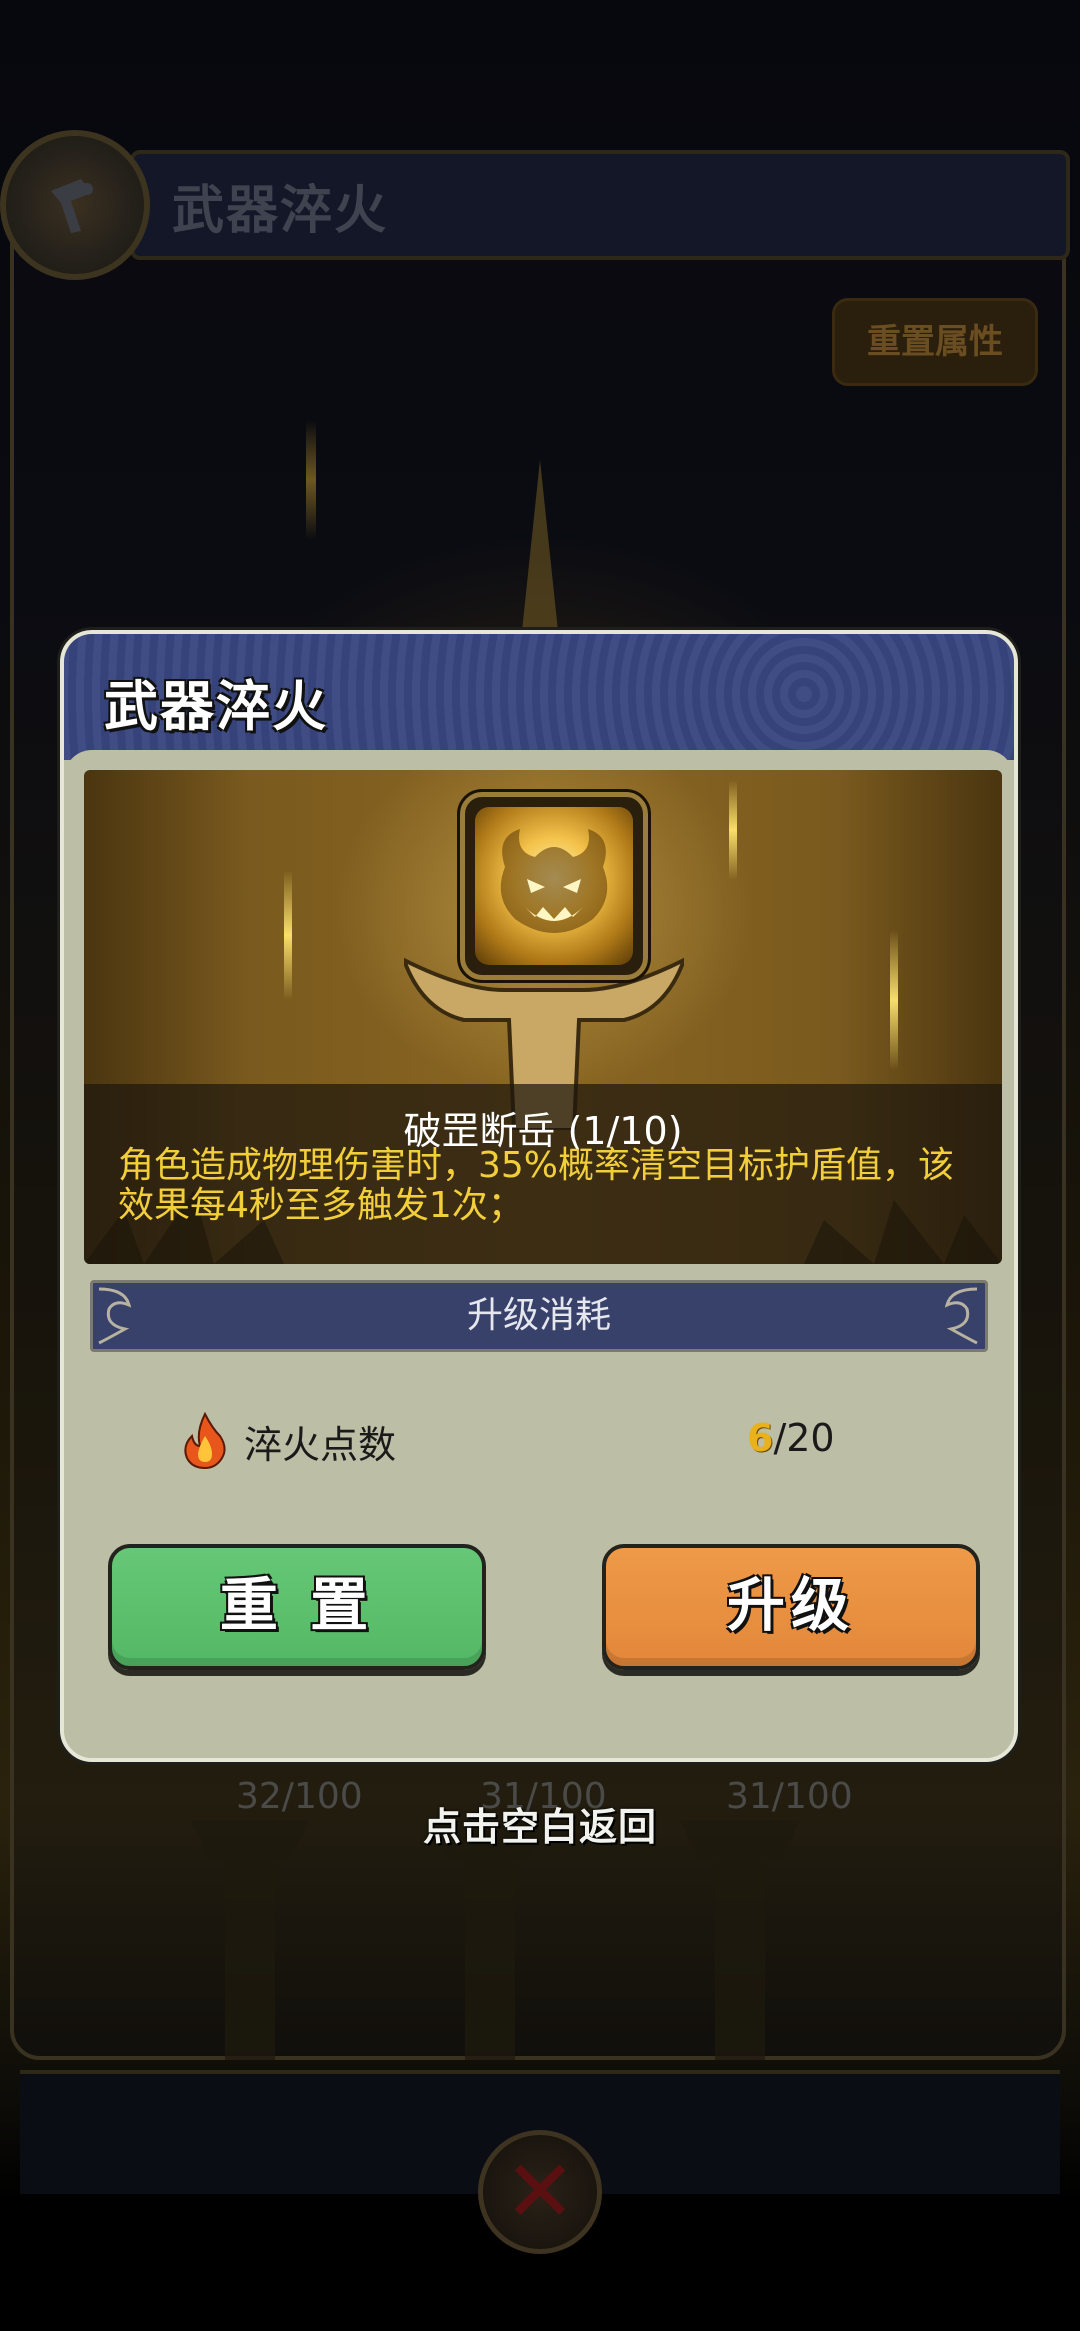  Describe the element at coordinates (320, 1445) in the screenshot. I see `quench-points-label: 淬火点数` at that location.